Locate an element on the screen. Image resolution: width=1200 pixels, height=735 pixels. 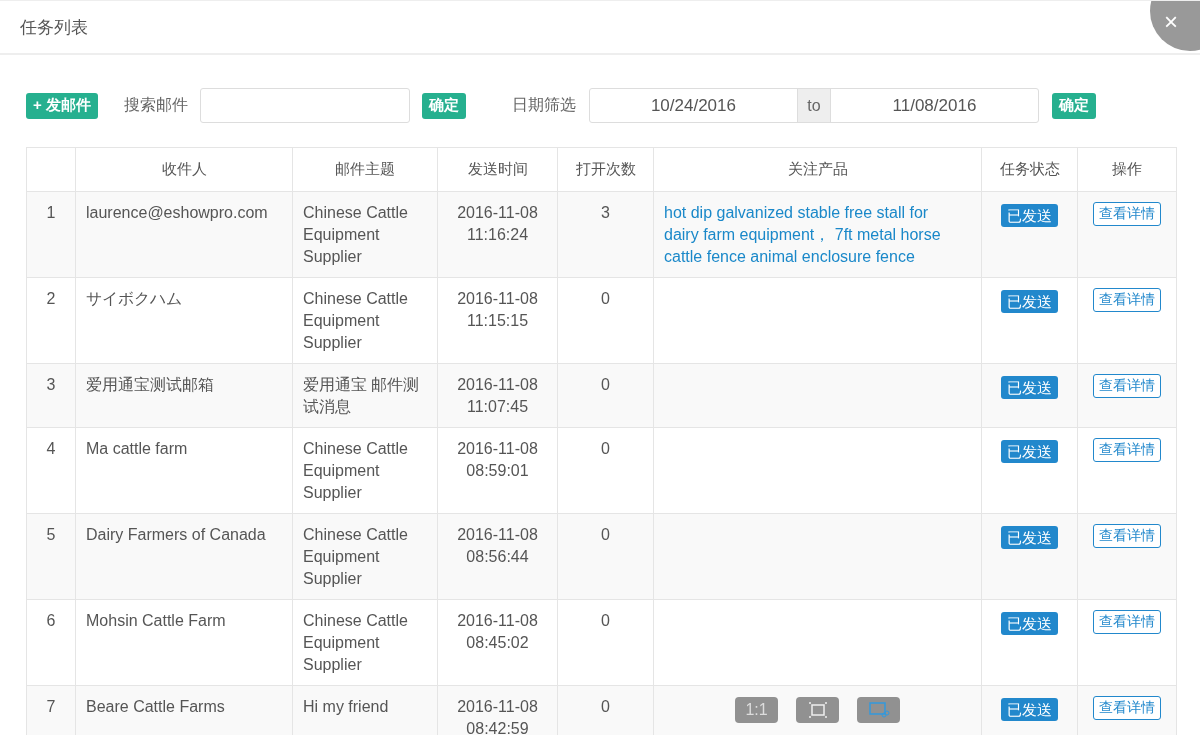
recipient-header: 收件人 is located at coordinates (184, 169).